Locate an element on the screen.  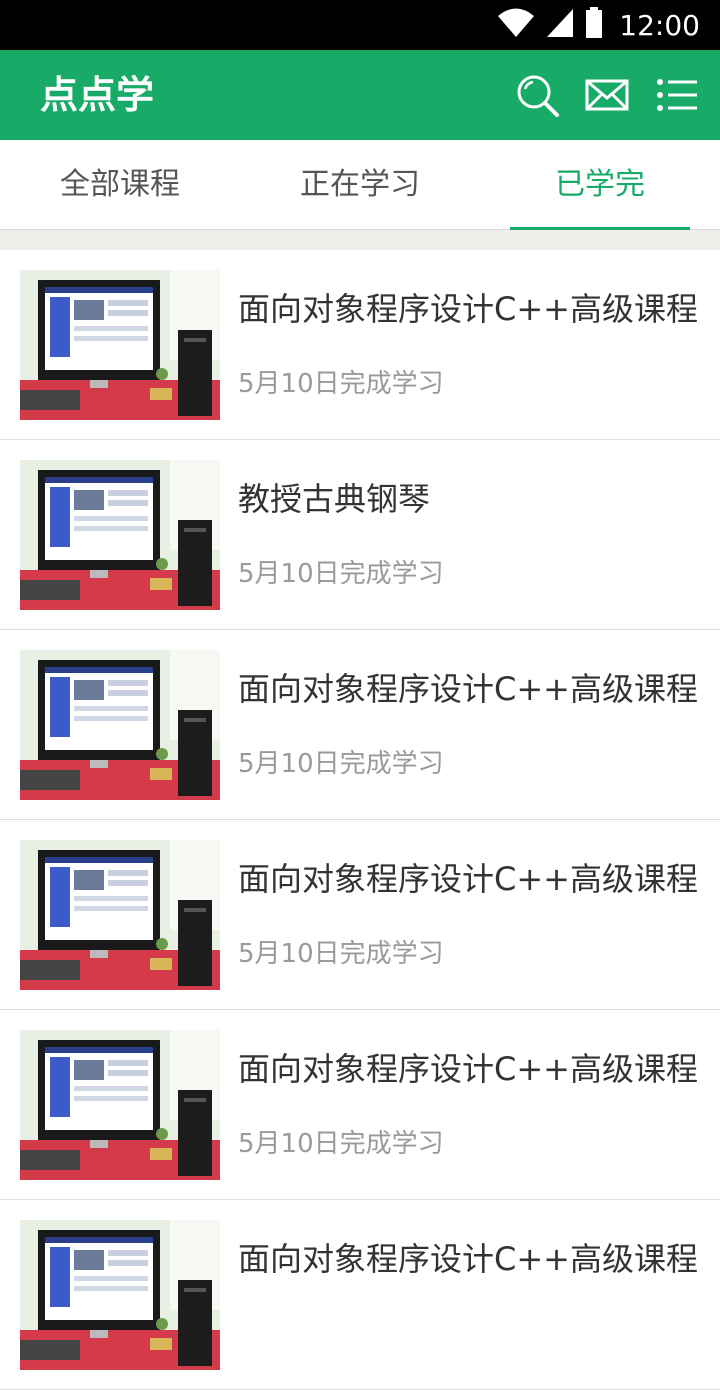
course-item: 面向对象程序设计C++高级课程 is located at coordinates (360, 1295).